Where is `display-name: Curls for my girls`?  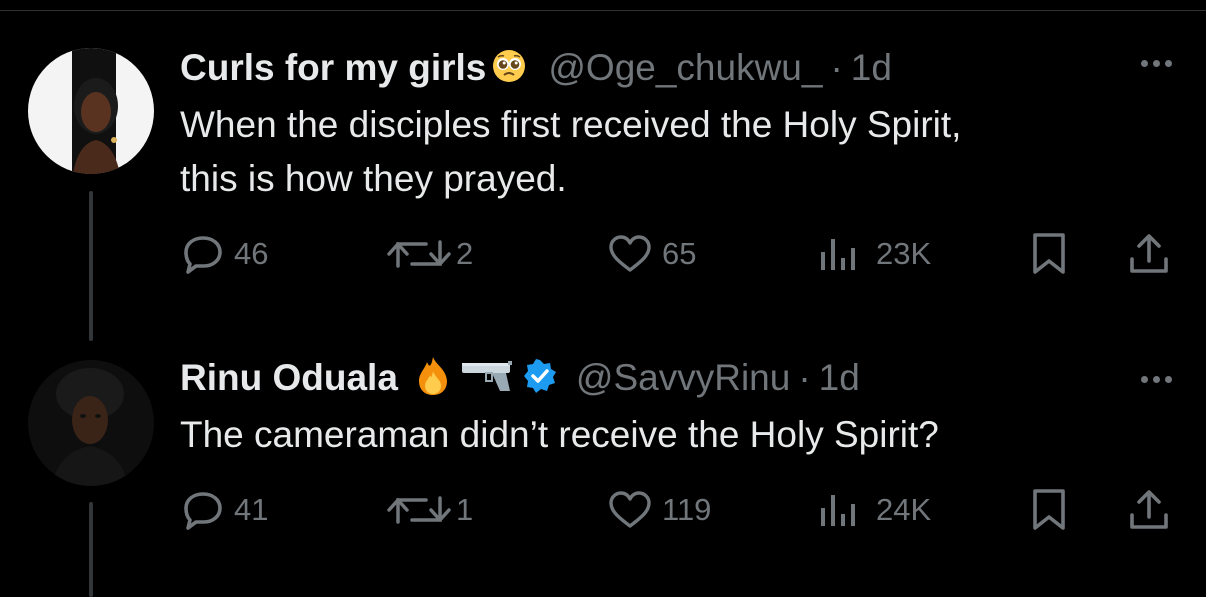
display-name: Curls for my girls is located at coordinates (333, 68).